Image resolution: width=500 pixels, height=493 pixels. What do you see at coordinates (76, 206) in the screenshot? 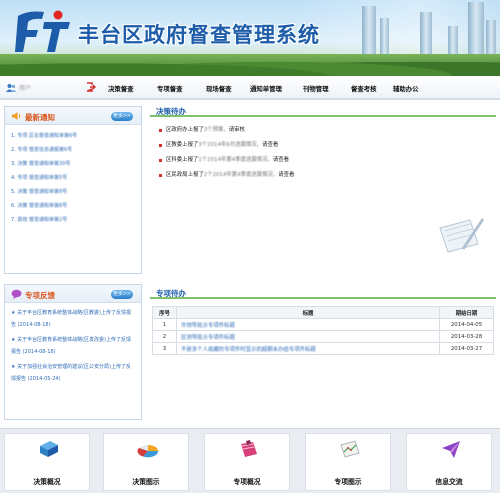
I see `notice-item: 6. 决策 督查通知单第8号` at bounding box center [76, 206].